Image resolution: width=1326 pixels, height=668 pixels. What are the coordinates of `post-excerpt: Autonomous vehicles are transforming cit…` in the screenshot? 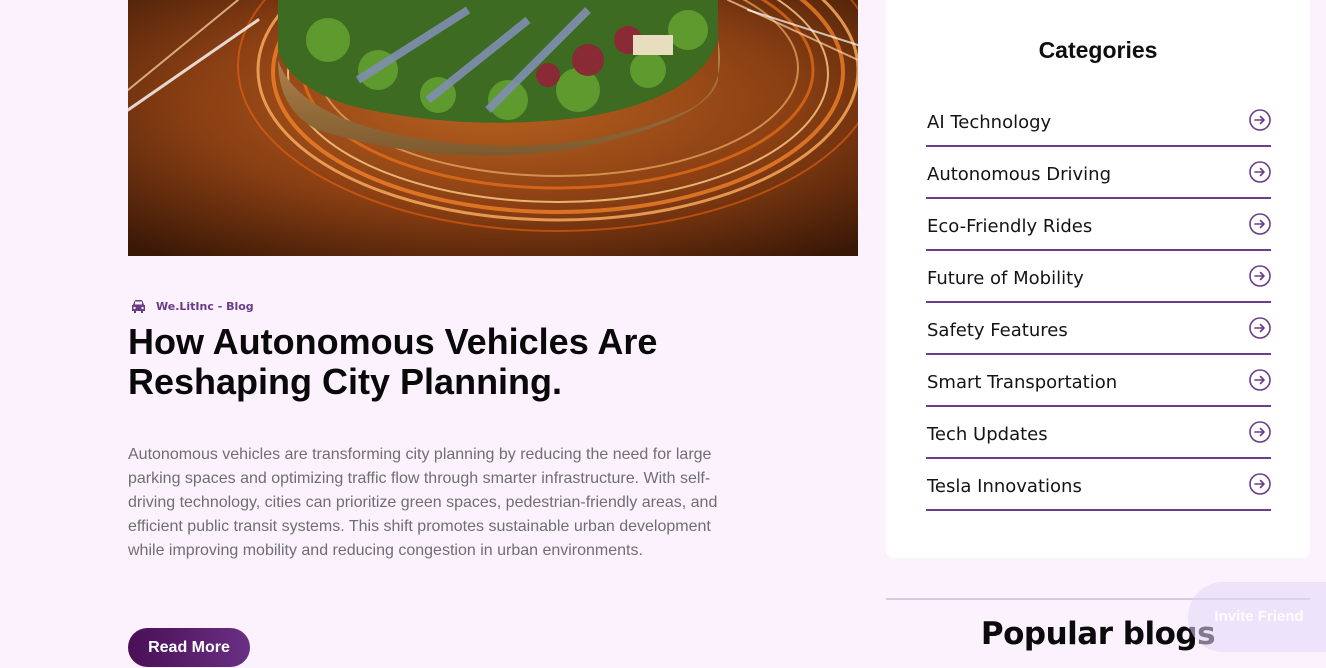 It's located at (423, 502).